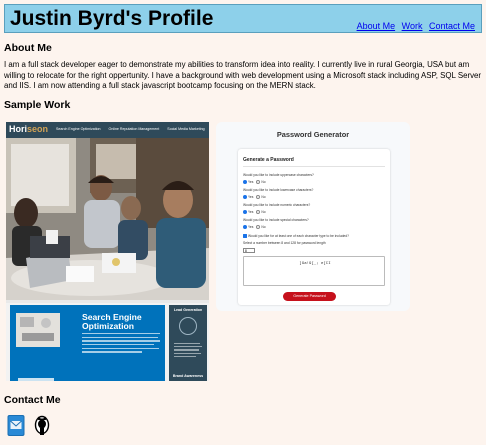 This screenshot has height=445, width=486. I want to click on horiseon-seo-section: Search Engine Optimization, so click(87, 340).